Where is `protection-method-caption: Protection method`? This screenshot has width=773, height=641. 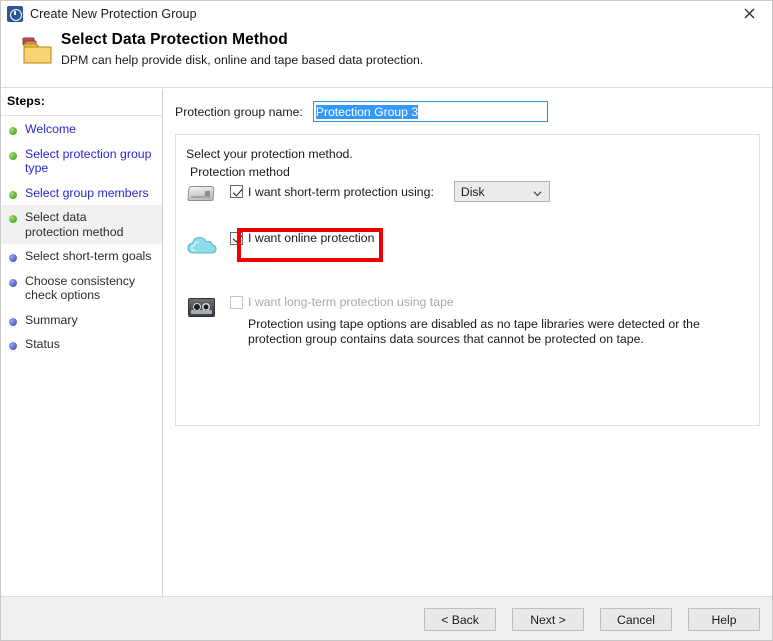
protection-method-caption: Protection method is located at coordinates (240, 172).